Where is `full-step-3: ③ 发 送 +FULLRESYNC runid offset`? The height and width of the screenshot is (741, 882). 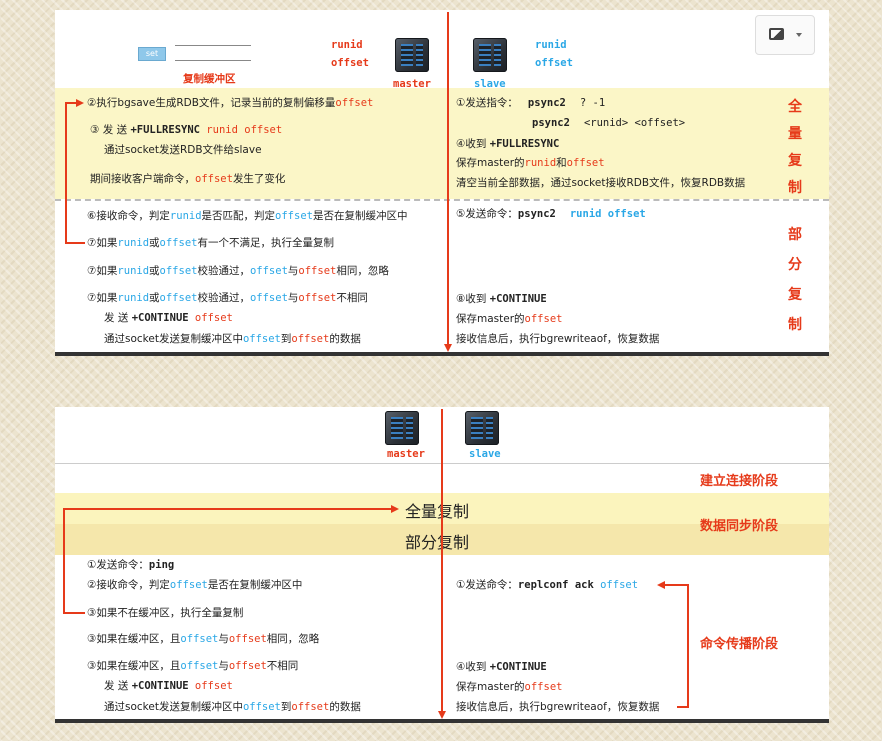
full-step-3: ③ 发 送 +FULLRESYNC runid offset is located at coordinates (186, 130).